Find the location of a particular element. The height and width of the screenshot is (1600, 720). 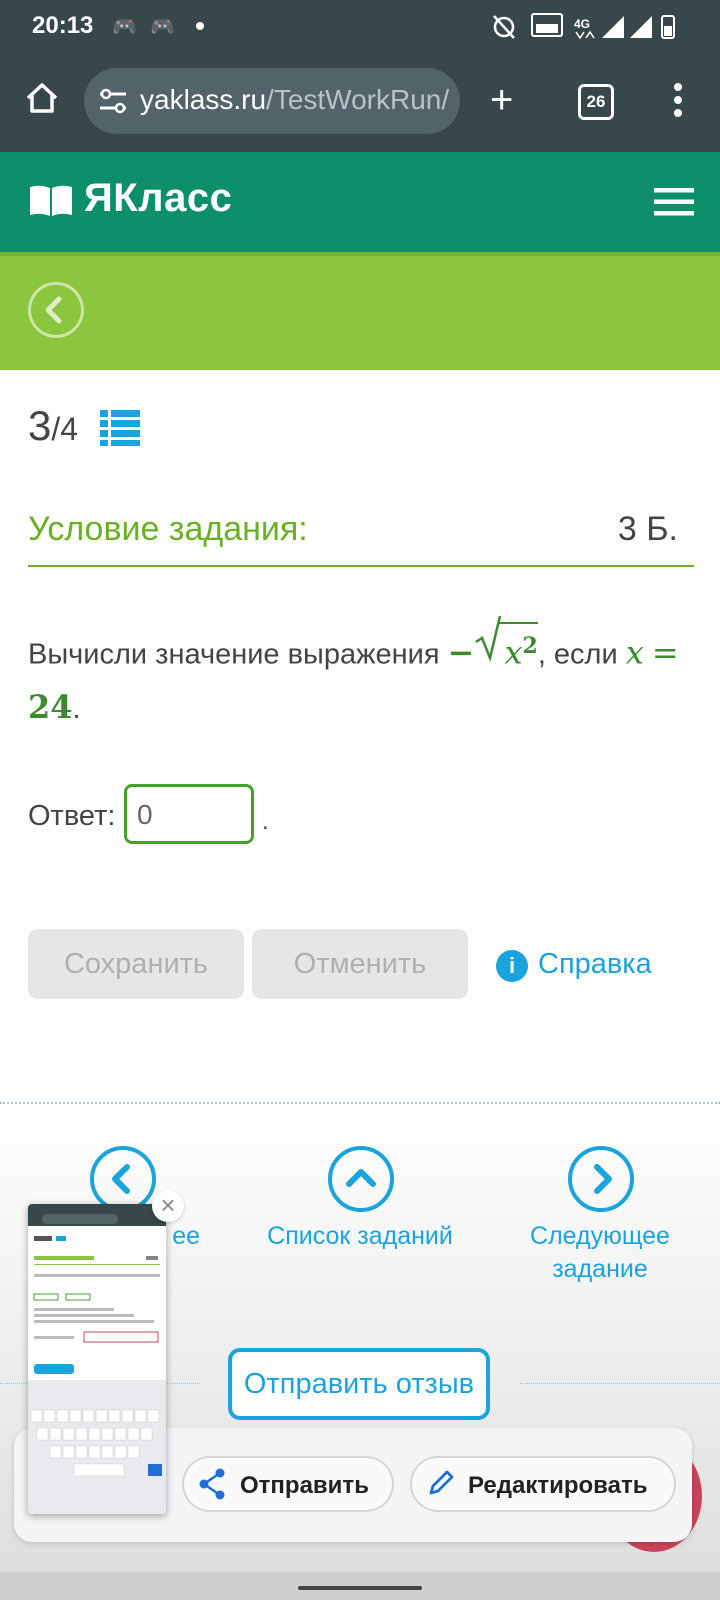

share-icon is located at coordinates (212, 1484).